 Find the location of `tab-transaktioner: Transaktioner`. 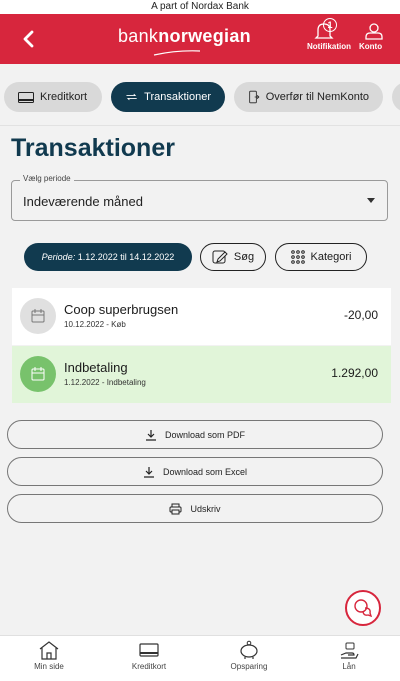

tab-transaktioner: Transaktioner is located at coordinates (168, 97).